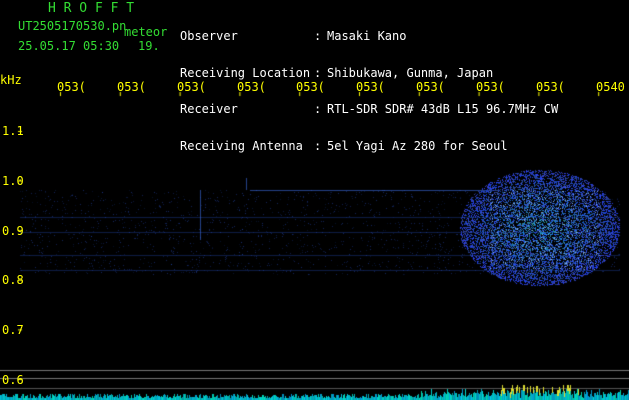 This screenshot has height=400, width=629. I want to click on filename-label: UT2505170530.pn, so click(72, 26).